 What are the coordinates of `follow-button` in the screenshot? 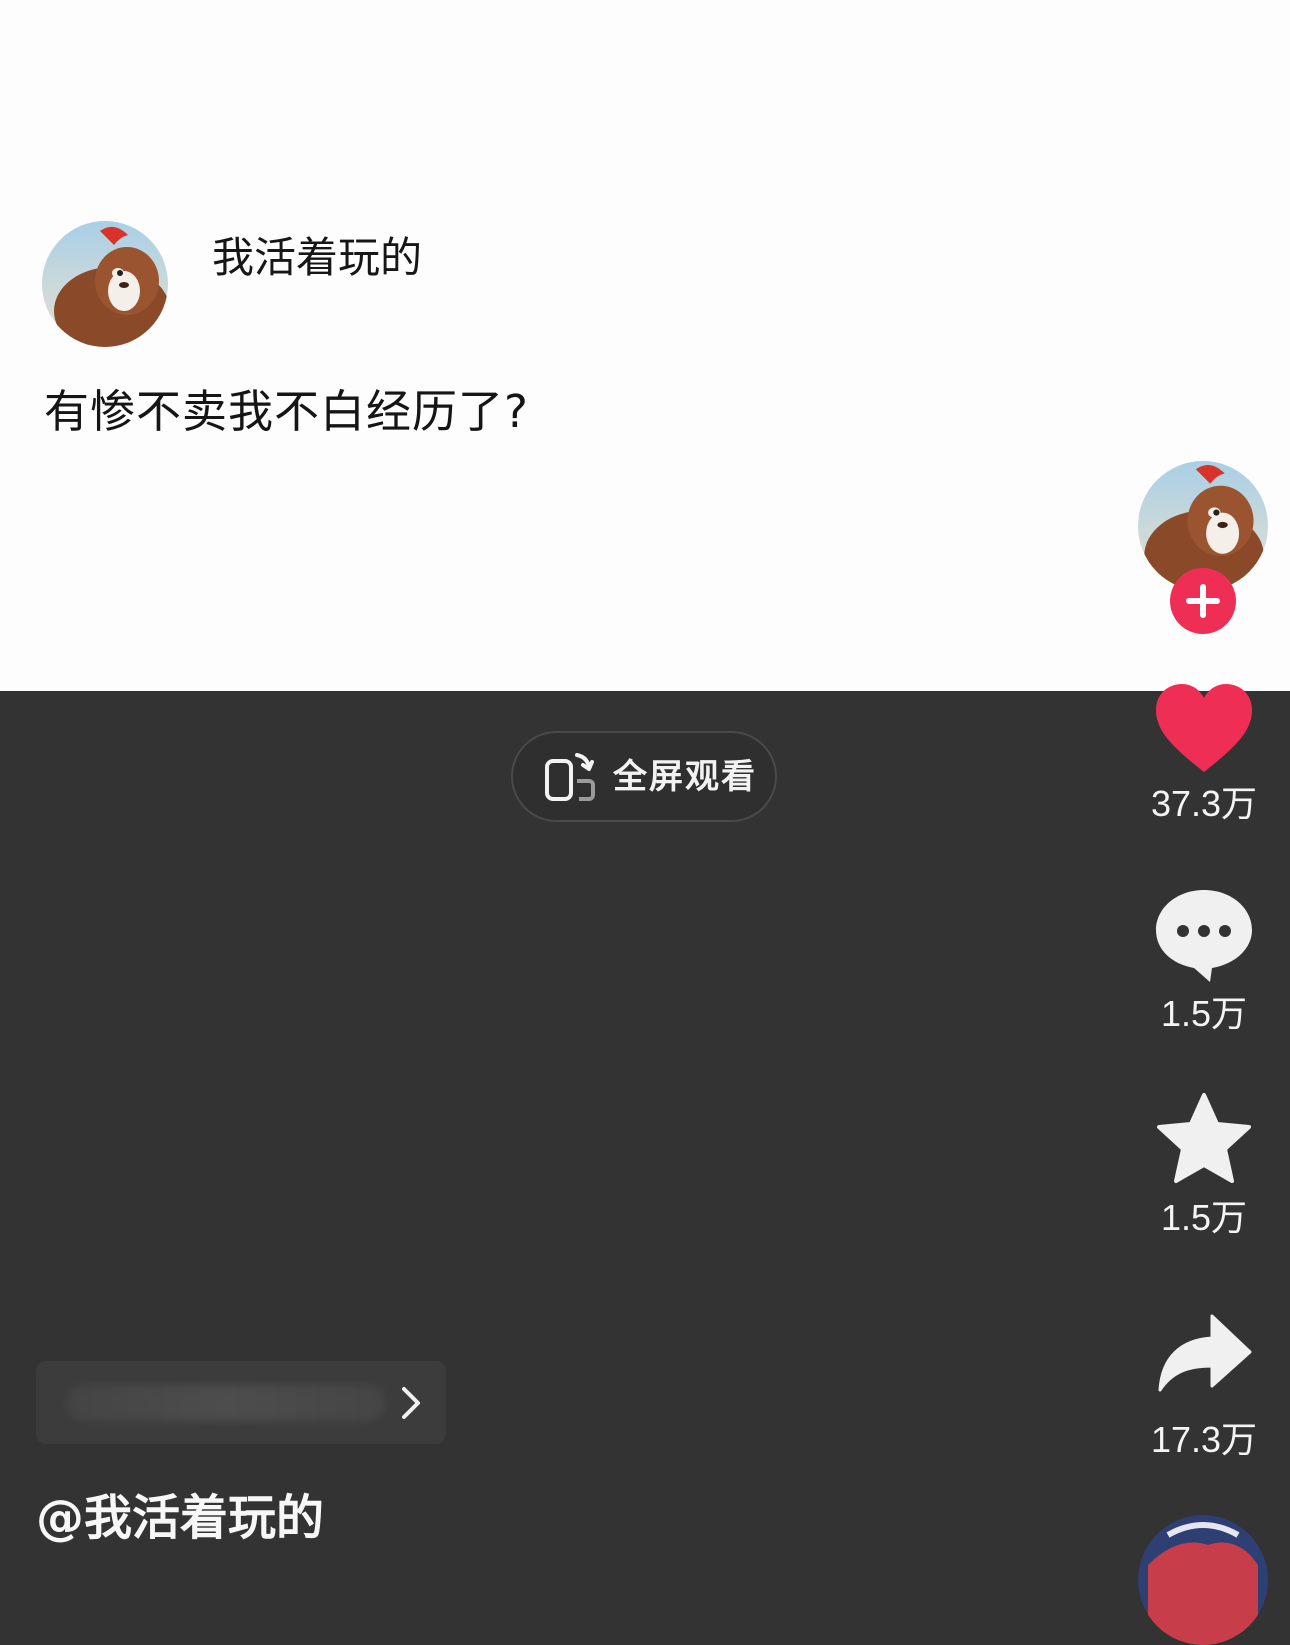 It's located at (1203, 601).